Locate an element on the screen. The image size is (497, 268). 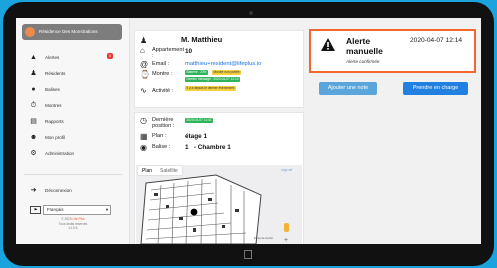
document-icon: ▤ is located at coordinates (33, 121).